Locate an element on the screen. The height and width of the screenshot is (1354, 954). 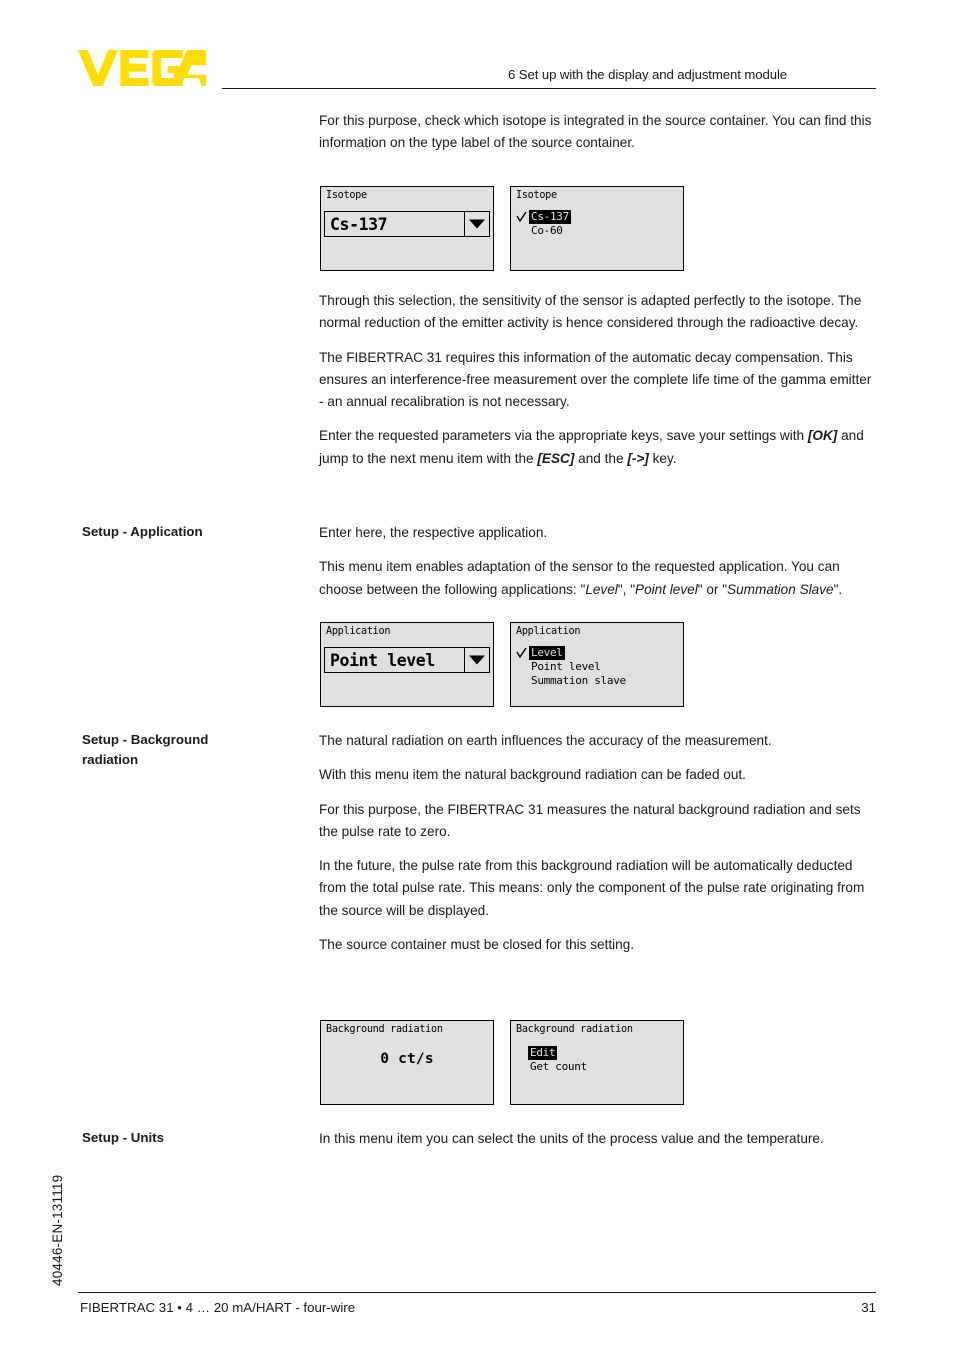
application-option-summation-slave: Summation Slave is located at coordinates (780, 589).